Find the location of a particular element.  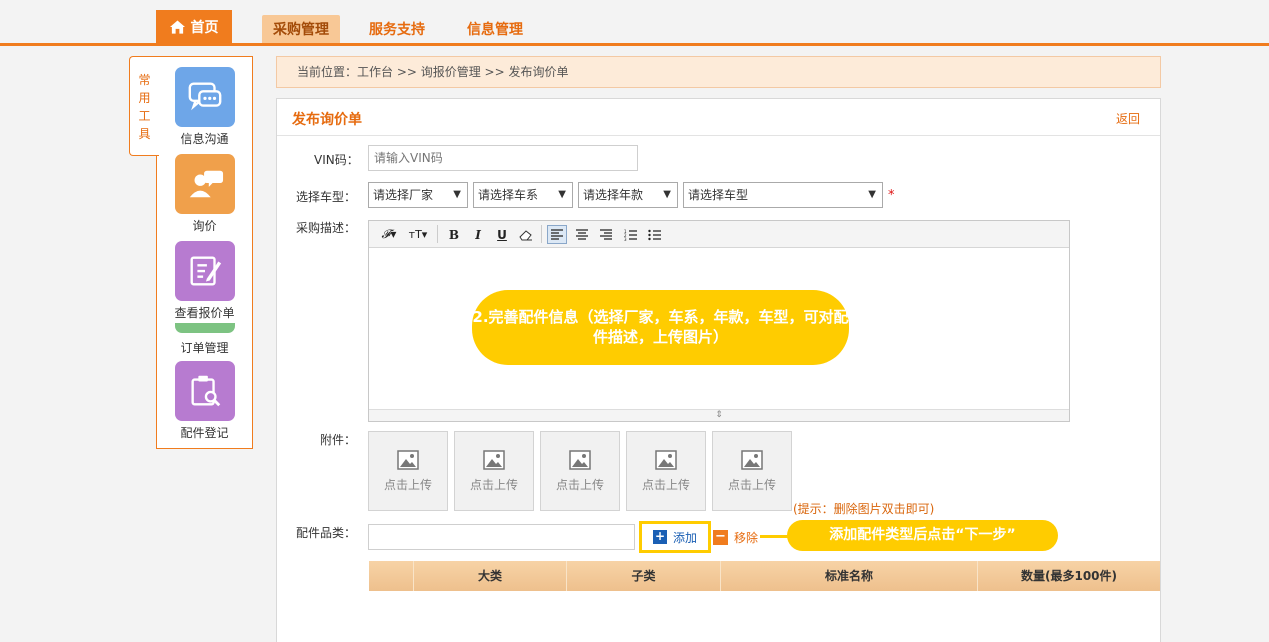

manufacturer-select-value: 请选择厂家 is located at coordinates (403, 195).